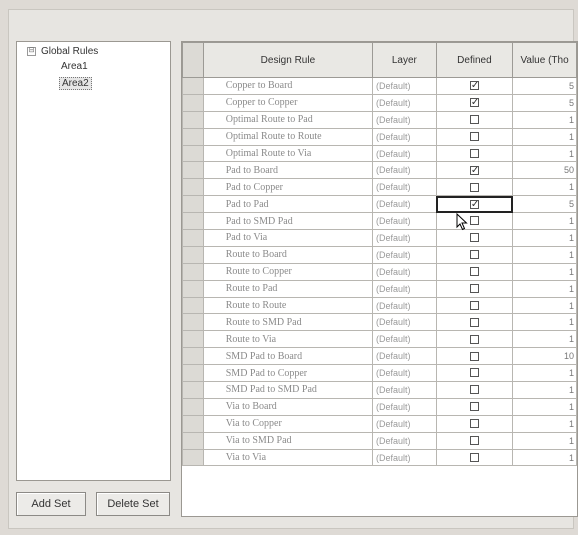 The height and width of the screenshot is (535, 578). I want to click on delete-set-button: Delete Set, so click(133, 504).